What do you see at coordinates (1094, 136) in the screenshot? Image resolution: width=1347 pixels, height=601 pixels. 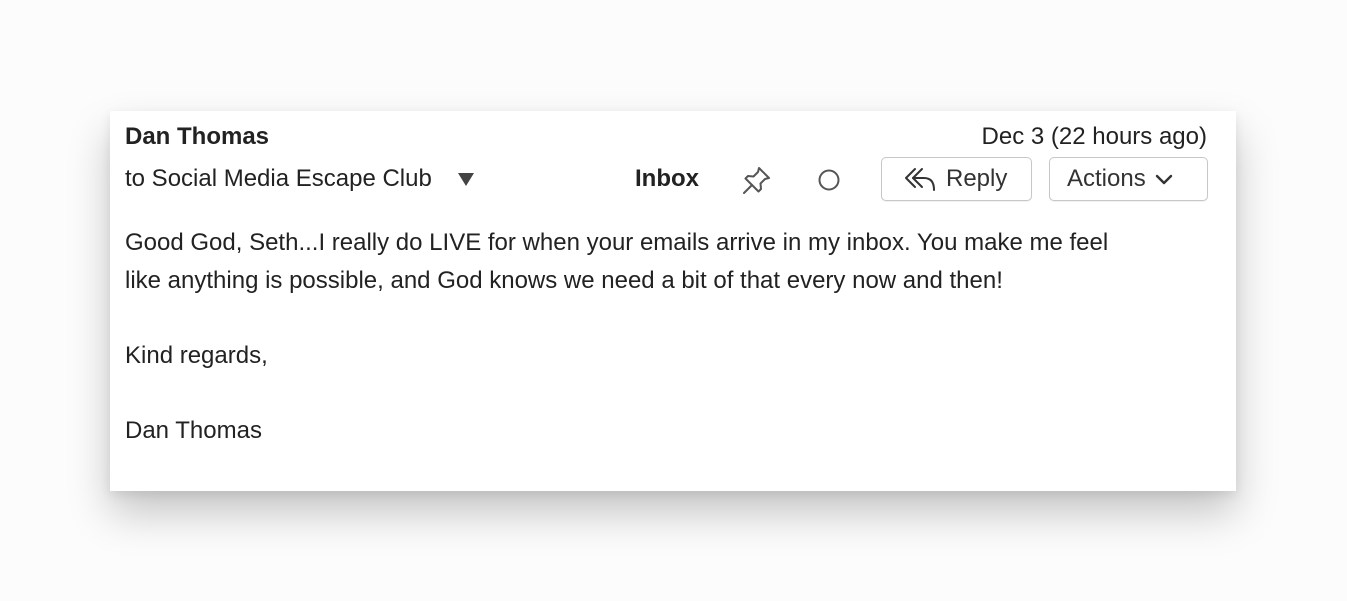 I see `email-date: Dec 3 (22 hours ago)` at bounding box center [1094, 136].